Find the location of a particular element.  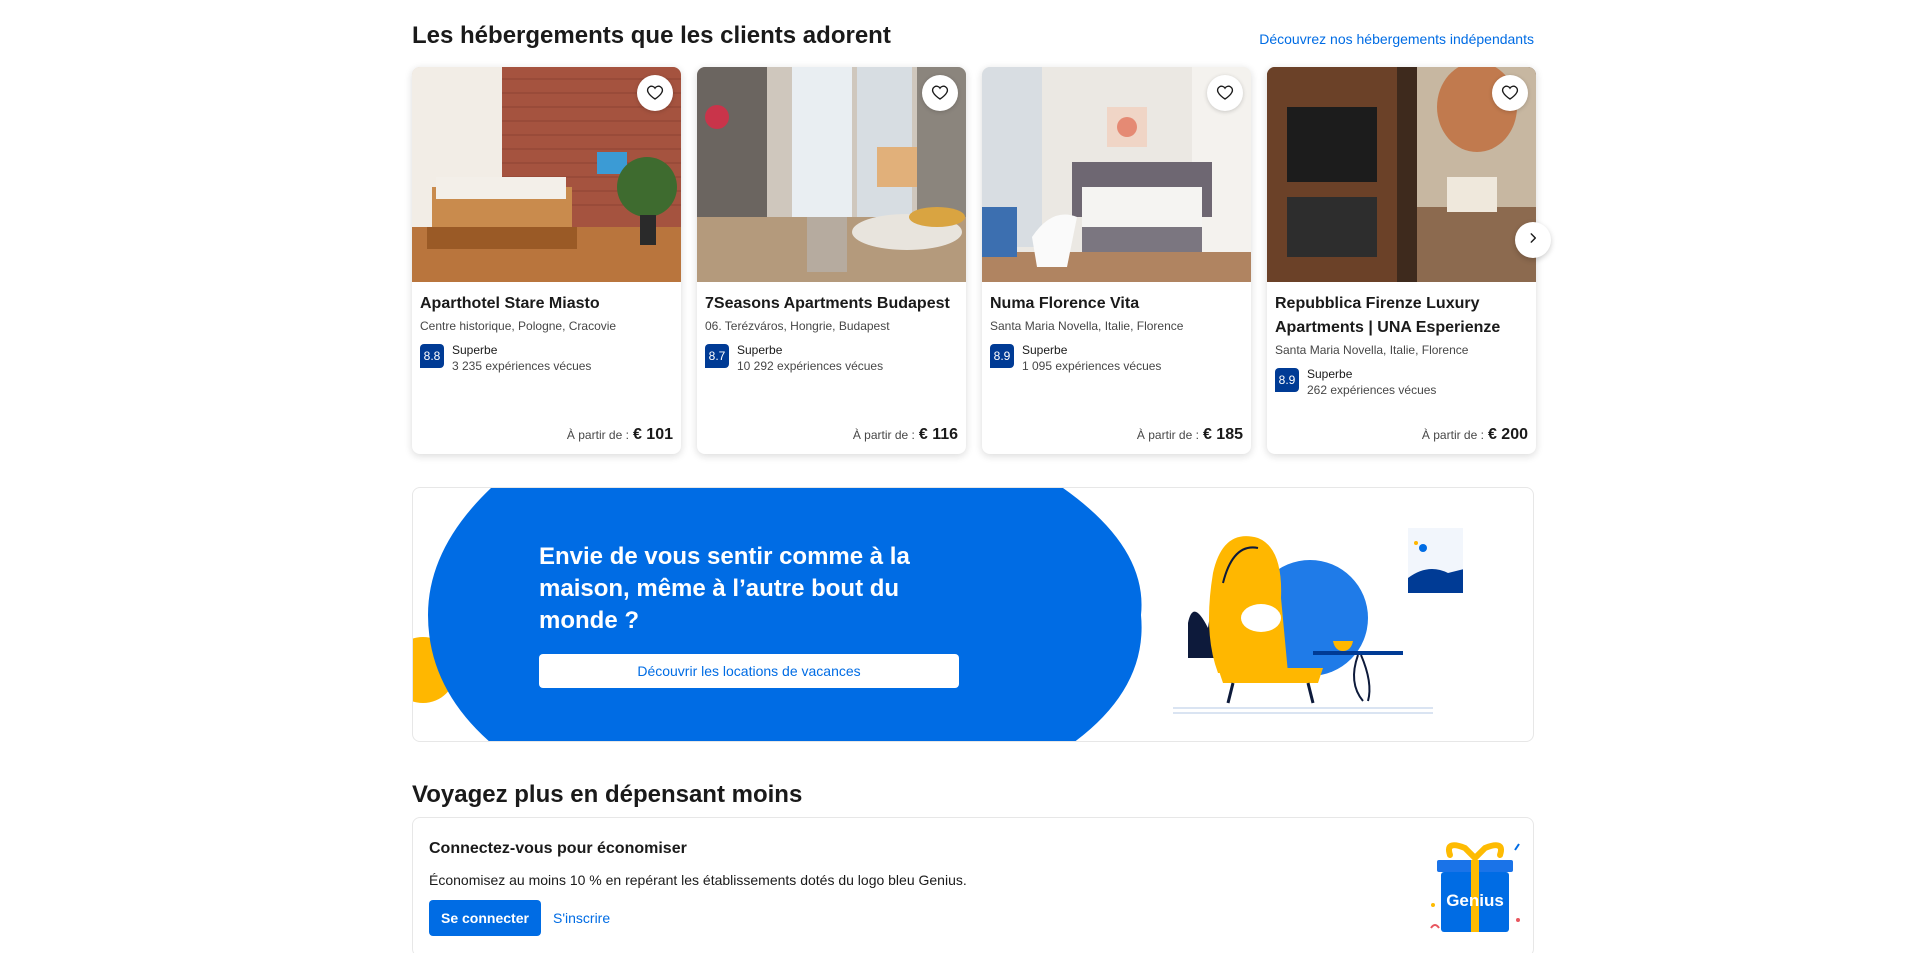

rating-text: Superbe 3 235 expériences vécues is located at coordinates (521, 358).